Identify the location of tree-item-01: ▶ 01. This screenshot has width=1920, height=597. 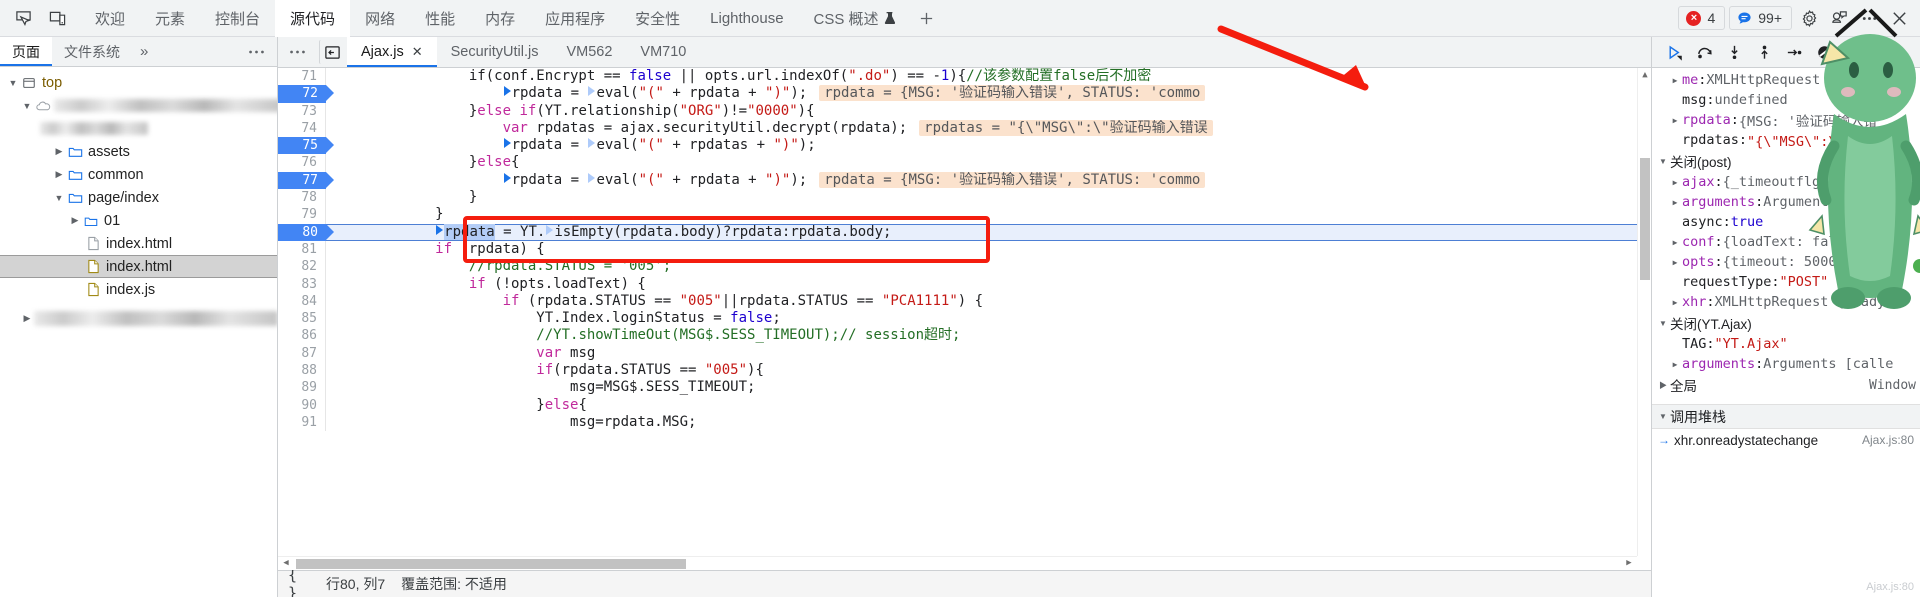
(138, 220).